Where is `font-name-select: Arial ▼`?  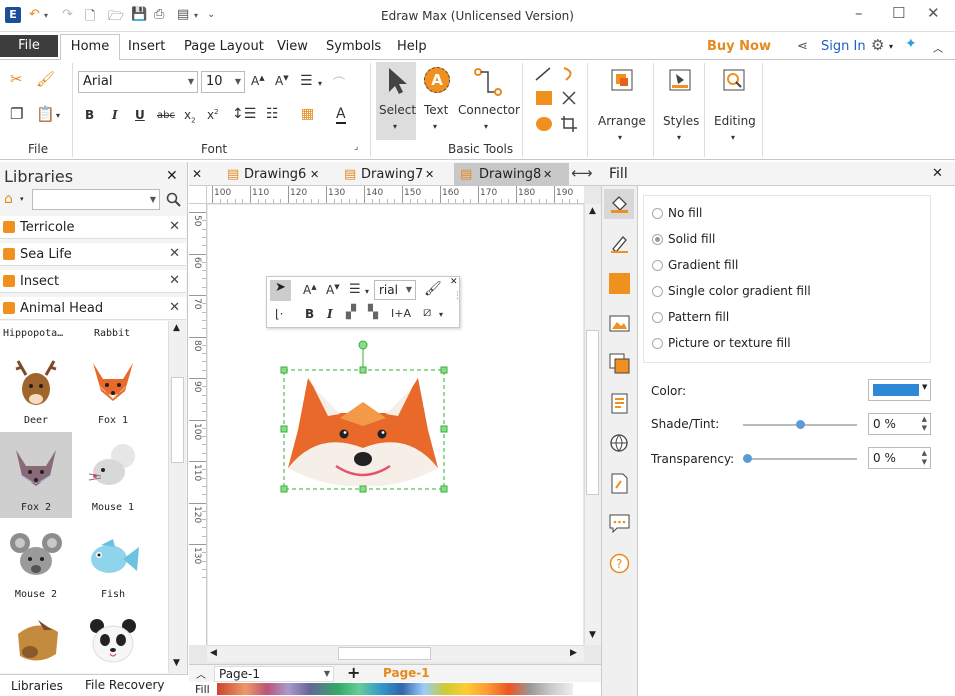
font-name-select: Arial ▼ is located at coordinates (138, 82).